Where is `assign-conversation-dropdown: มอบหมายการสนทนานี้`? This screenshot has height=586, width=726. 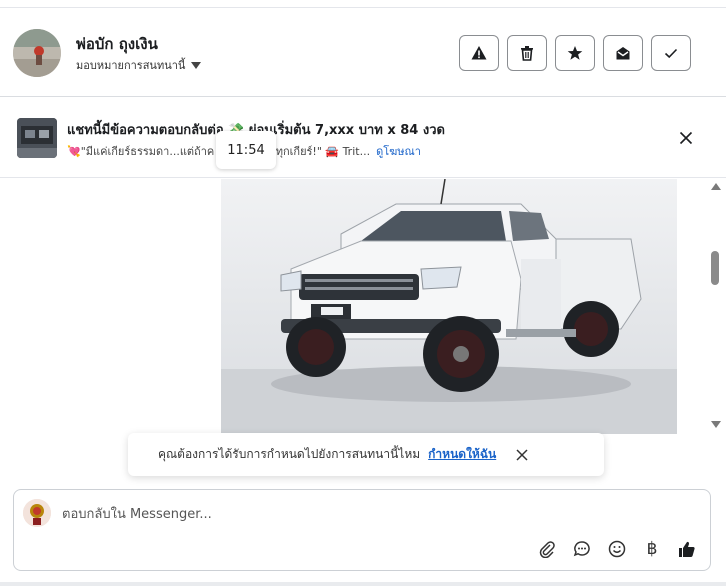 assign-conversation-dropdown: มอบหมายการสนทนานี้ is located at coordinates (139, 65).